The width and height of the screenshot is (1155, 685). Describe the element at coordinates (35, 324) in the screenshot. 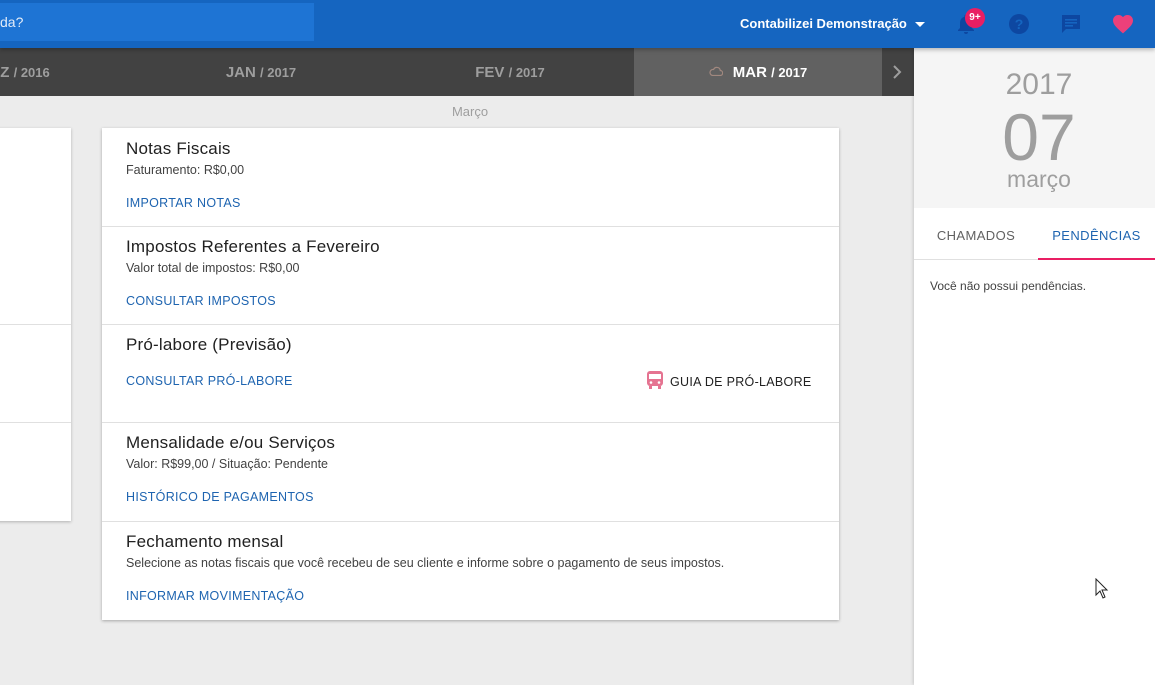

I see `previous-month-card` at that location.